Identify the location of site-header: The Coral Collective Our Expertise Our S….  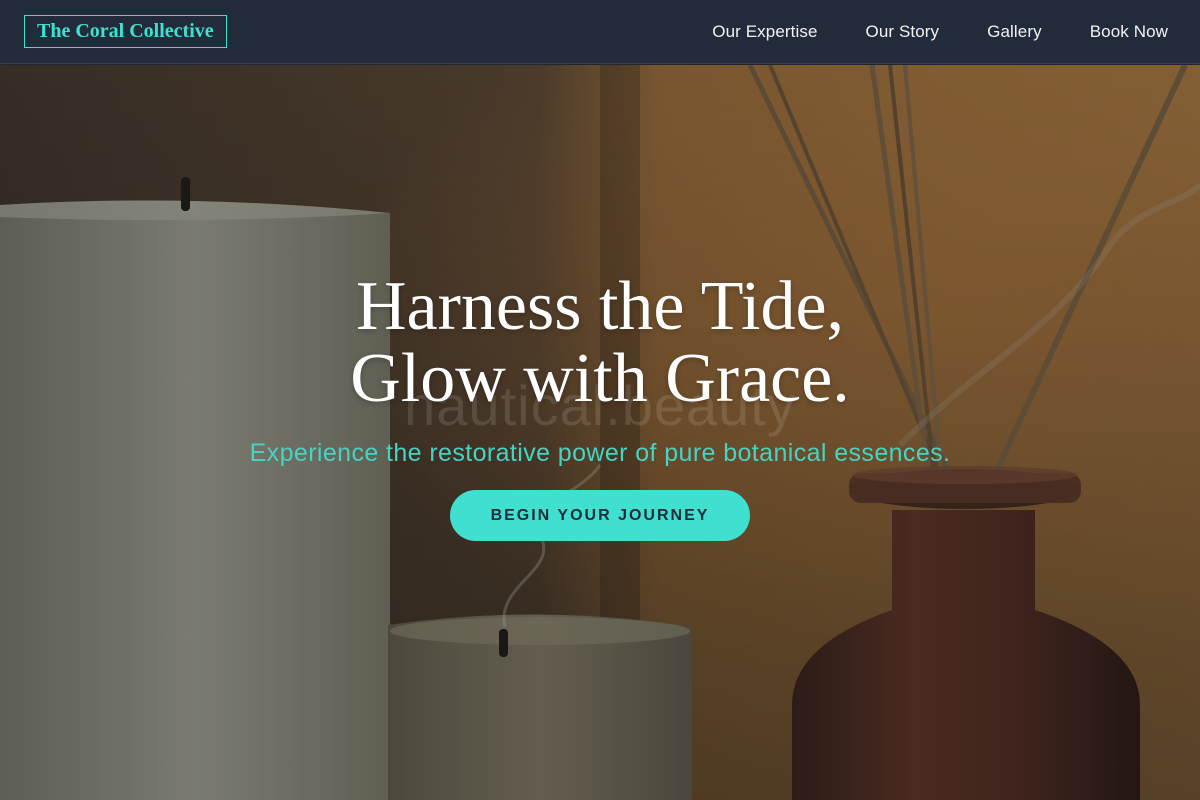
(600, 32).